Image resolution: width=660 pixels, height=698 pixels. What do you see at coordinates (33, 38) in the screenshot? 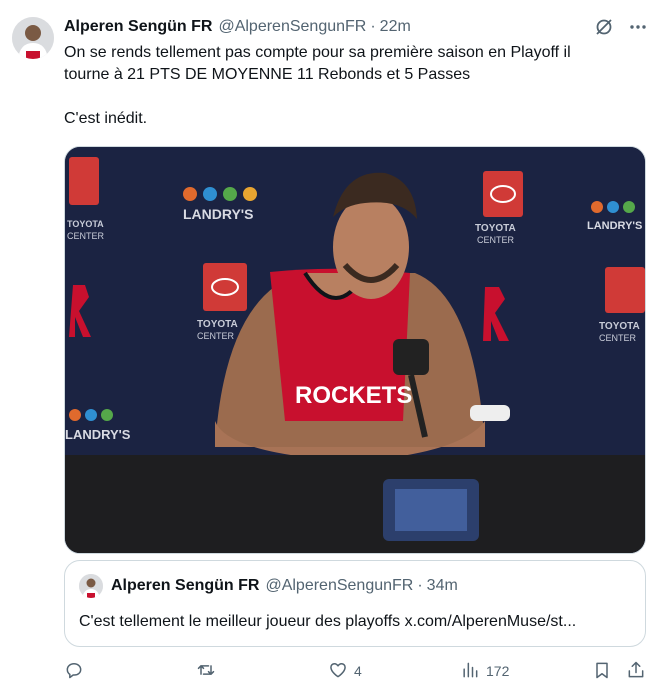
I see `author-avatar` at bounding box center [33, 38].